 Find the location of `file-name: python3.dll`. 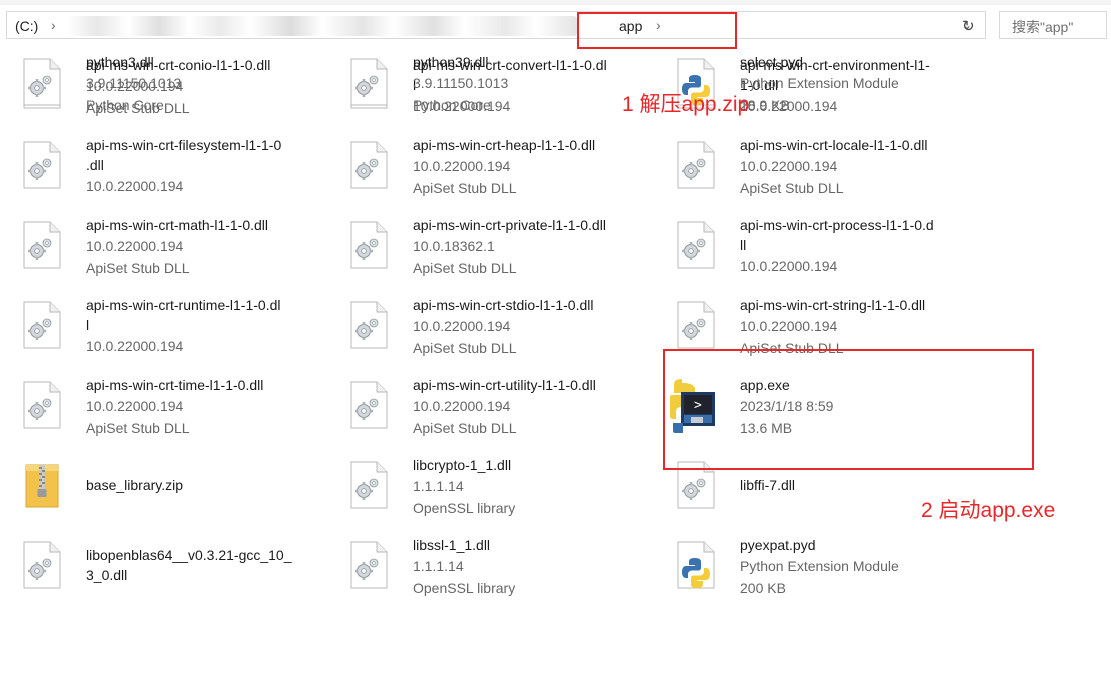

file-name: python3.dll is located at coordinates (120, 62).